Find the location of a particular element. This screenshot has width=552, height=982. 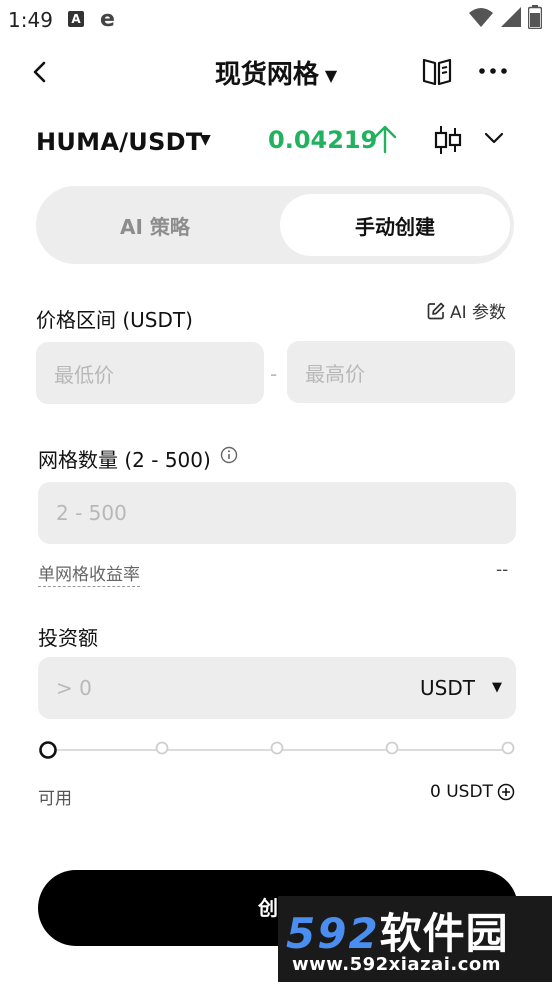

pair-name: HUMA/USDT is located at coordinates (119, 142).